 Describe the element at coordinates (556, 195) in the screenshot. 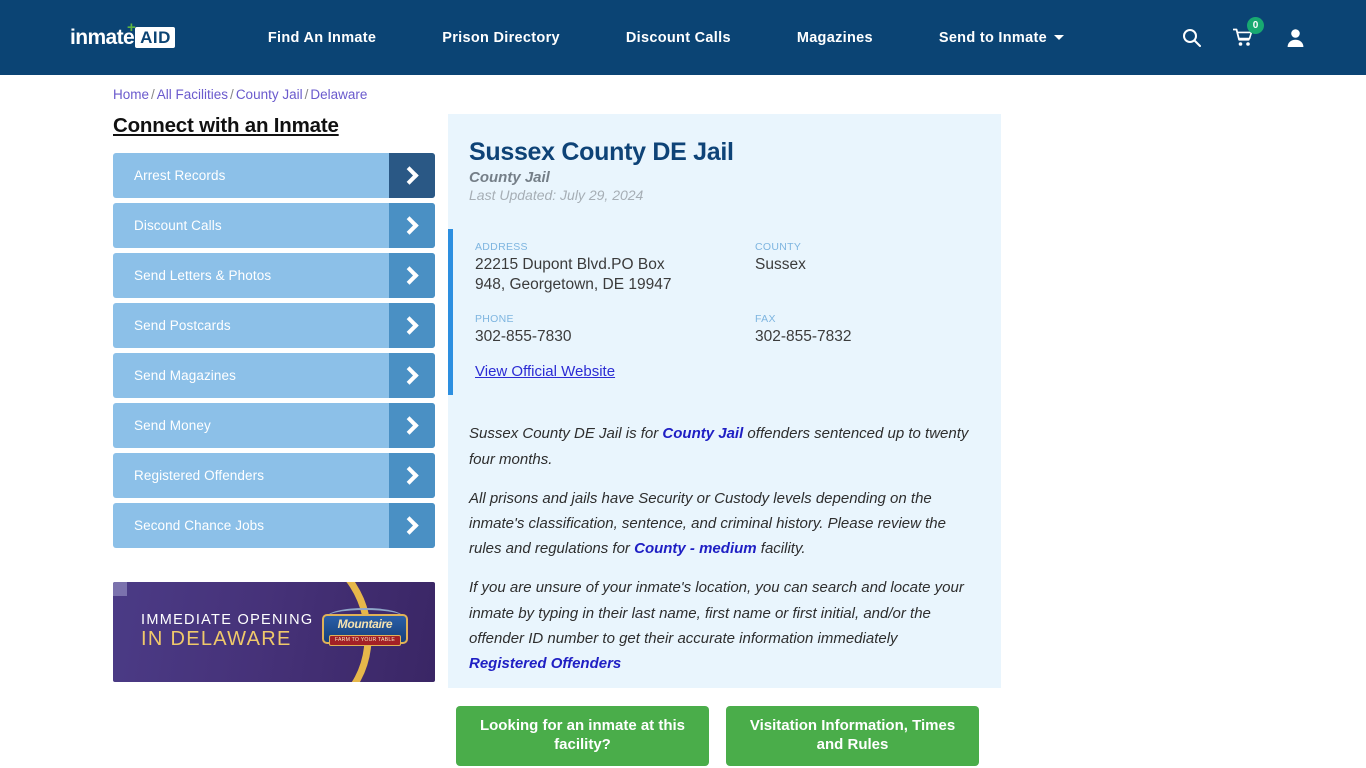

I see `last-updated-text: Last Updated: July 29, 2024` at that location.